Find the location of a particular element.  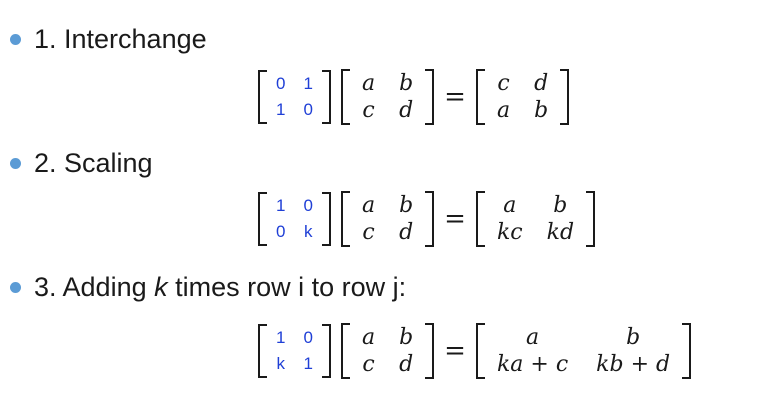

bullet-adding-prefix: 3. Adding is located at coordinates (94, 287).